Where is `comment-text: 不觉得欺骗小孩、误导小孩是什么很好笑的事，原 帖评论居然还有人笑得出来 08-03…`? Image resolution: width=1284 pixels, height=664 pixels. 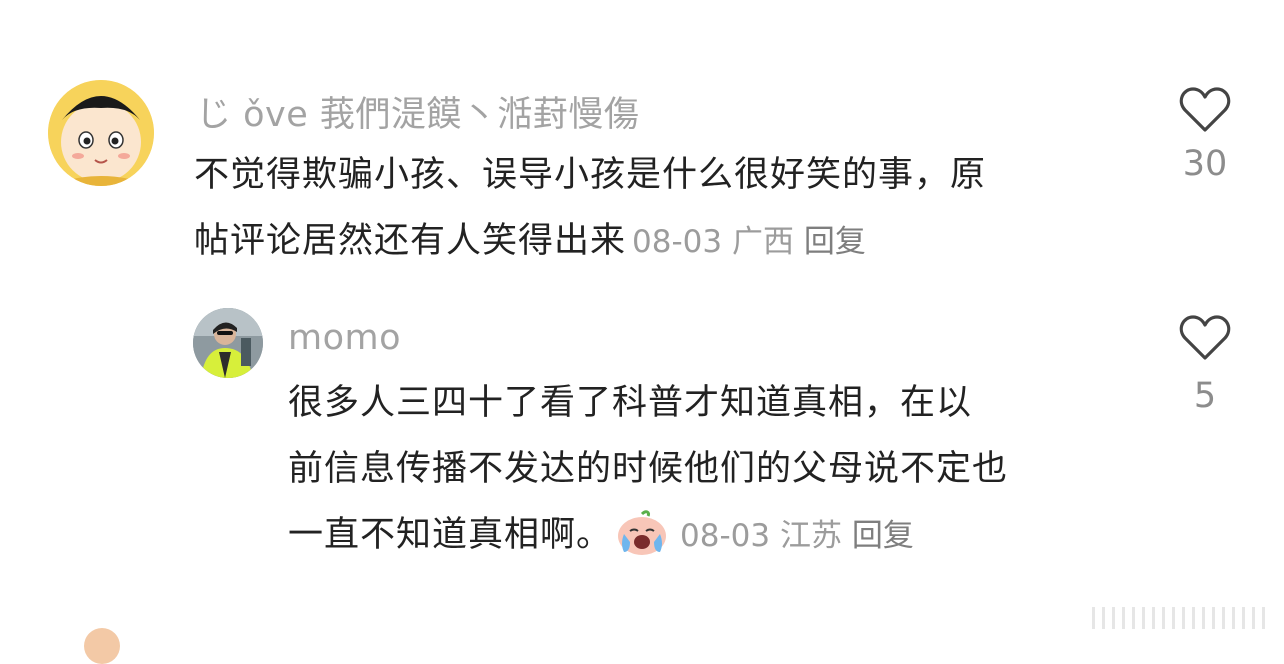
comment-text: 不觉得欺骗小孩、误导小孩是什么很好笑的事，原 帖评论居然还有人笑得出来 08-03… is located at coordinates (674, 208).